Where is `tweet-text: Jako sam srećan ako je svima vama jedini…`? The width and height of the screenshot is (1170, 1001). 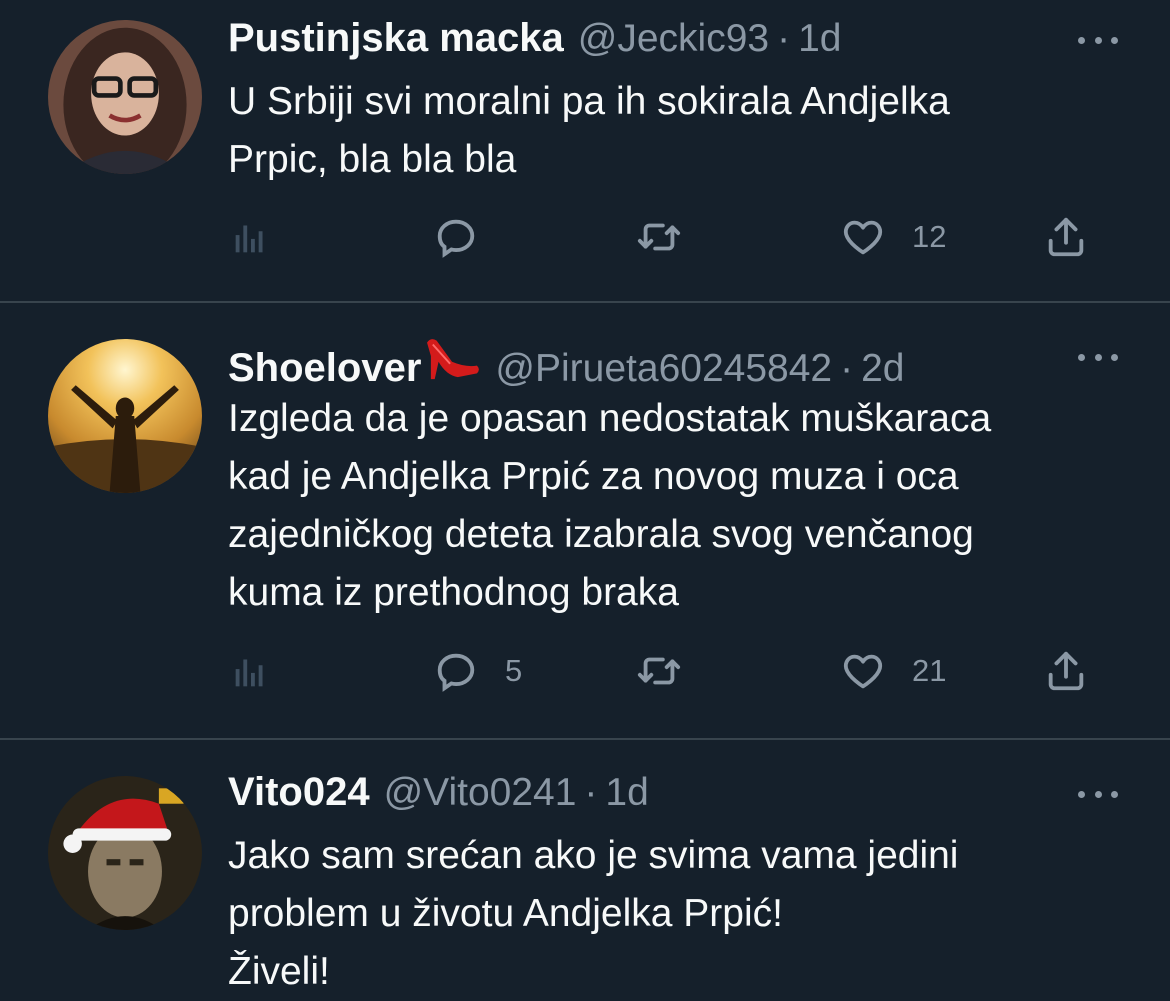 tweet-text: Jako sam srećan ako je svima vama jedini… is located at coordinates (678, 914).